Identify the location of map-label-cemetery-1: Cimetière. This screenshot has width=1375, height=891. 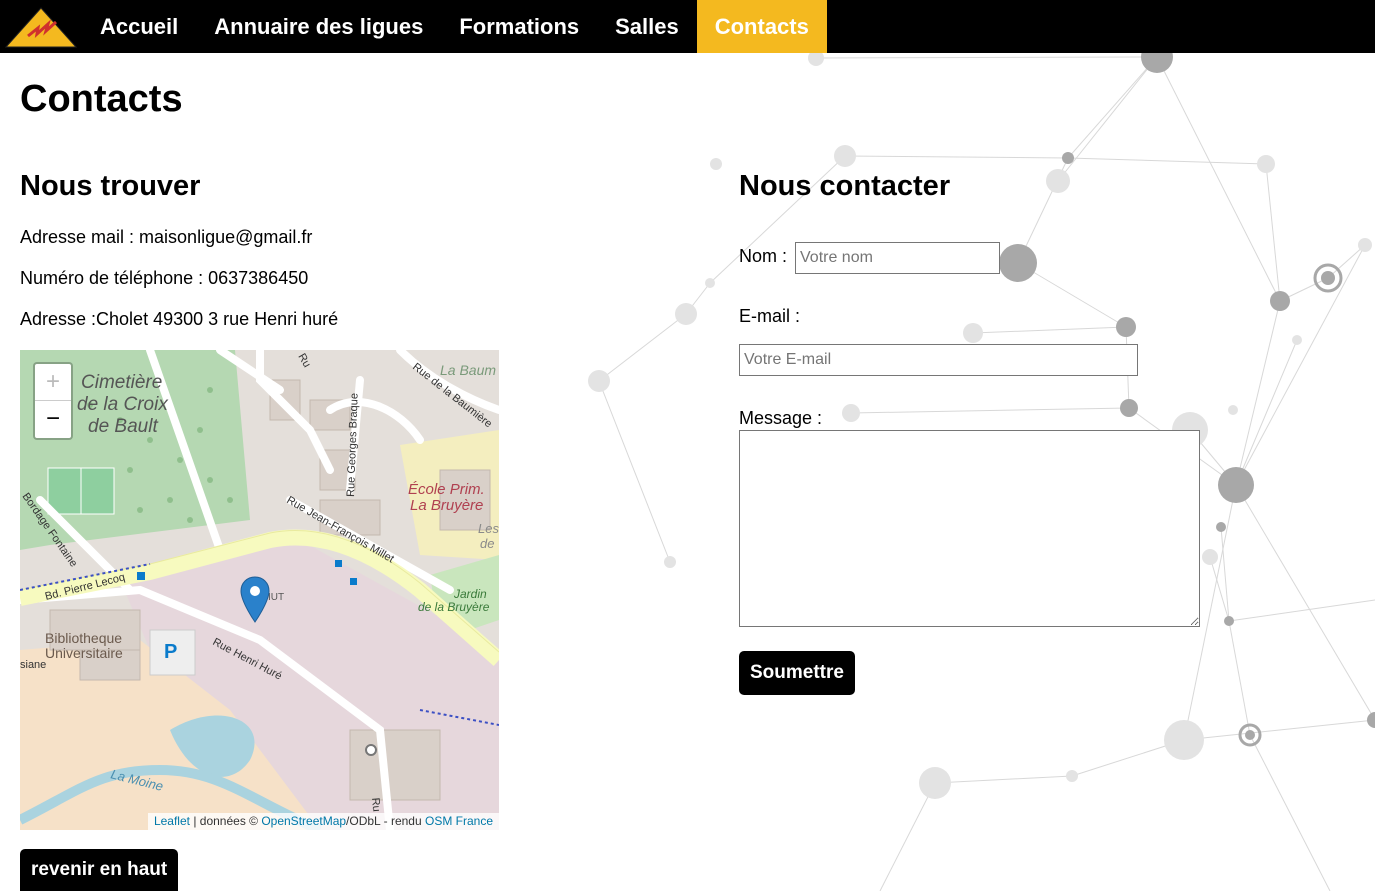
(121, 382).